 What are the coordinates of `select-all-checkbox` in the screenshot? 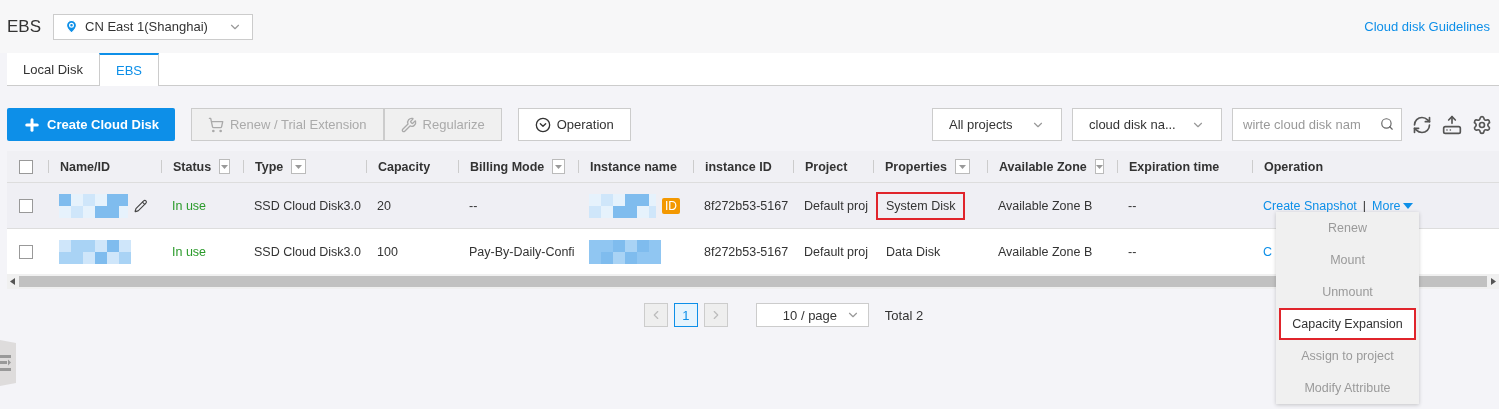 It's located at (26, 166).